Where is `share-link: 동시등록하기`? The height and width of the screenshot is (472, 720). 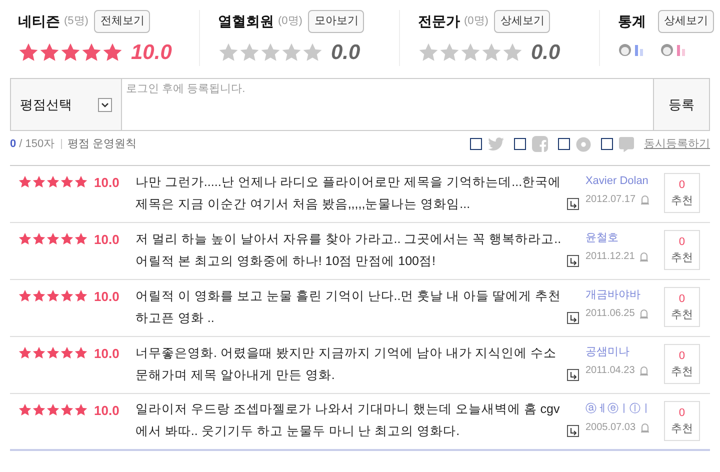
share-link: 동시등록하기 is located at coordinates (677, 144).